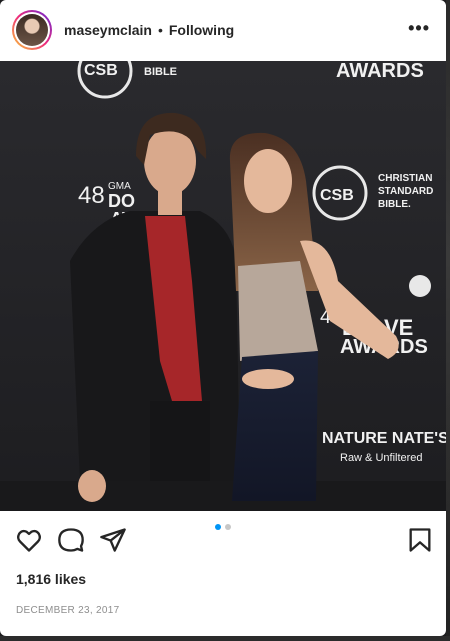  I want to click on background-edge-bottom, so click(225, 638).